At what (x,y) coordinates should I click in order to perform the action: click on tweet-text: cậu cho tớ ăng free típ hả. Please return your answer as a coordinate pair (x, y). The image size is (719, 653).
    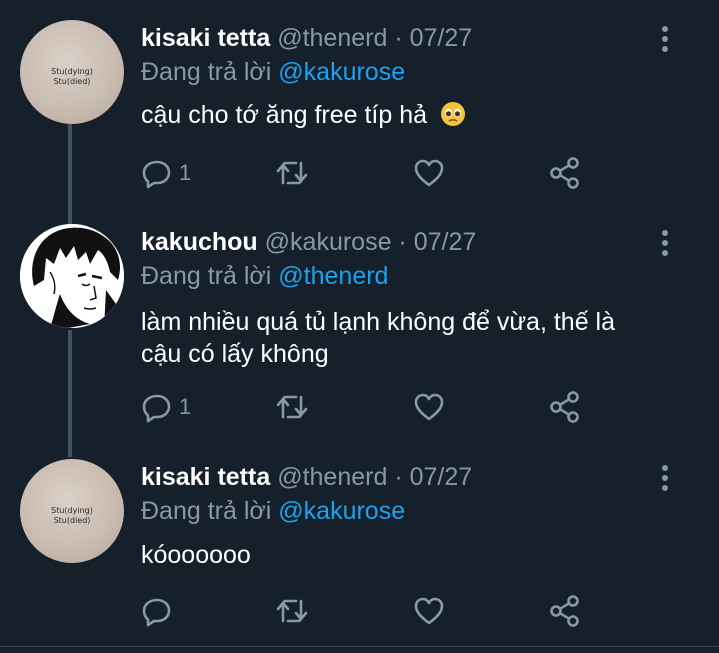
    Looking at the image, I should click on (421, 117).